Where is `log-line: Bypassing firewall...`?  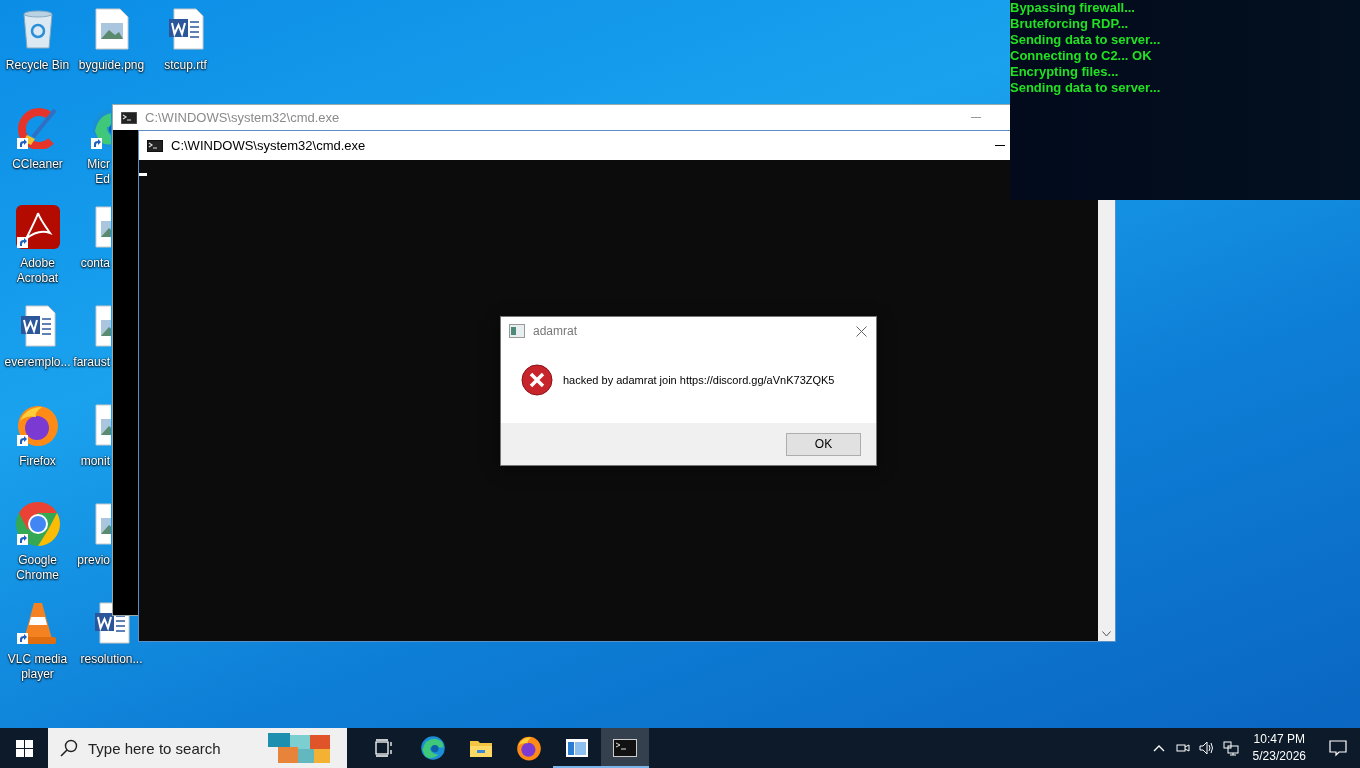 log-line: Bypassing firewall... is located at coordinates (1073, 8).